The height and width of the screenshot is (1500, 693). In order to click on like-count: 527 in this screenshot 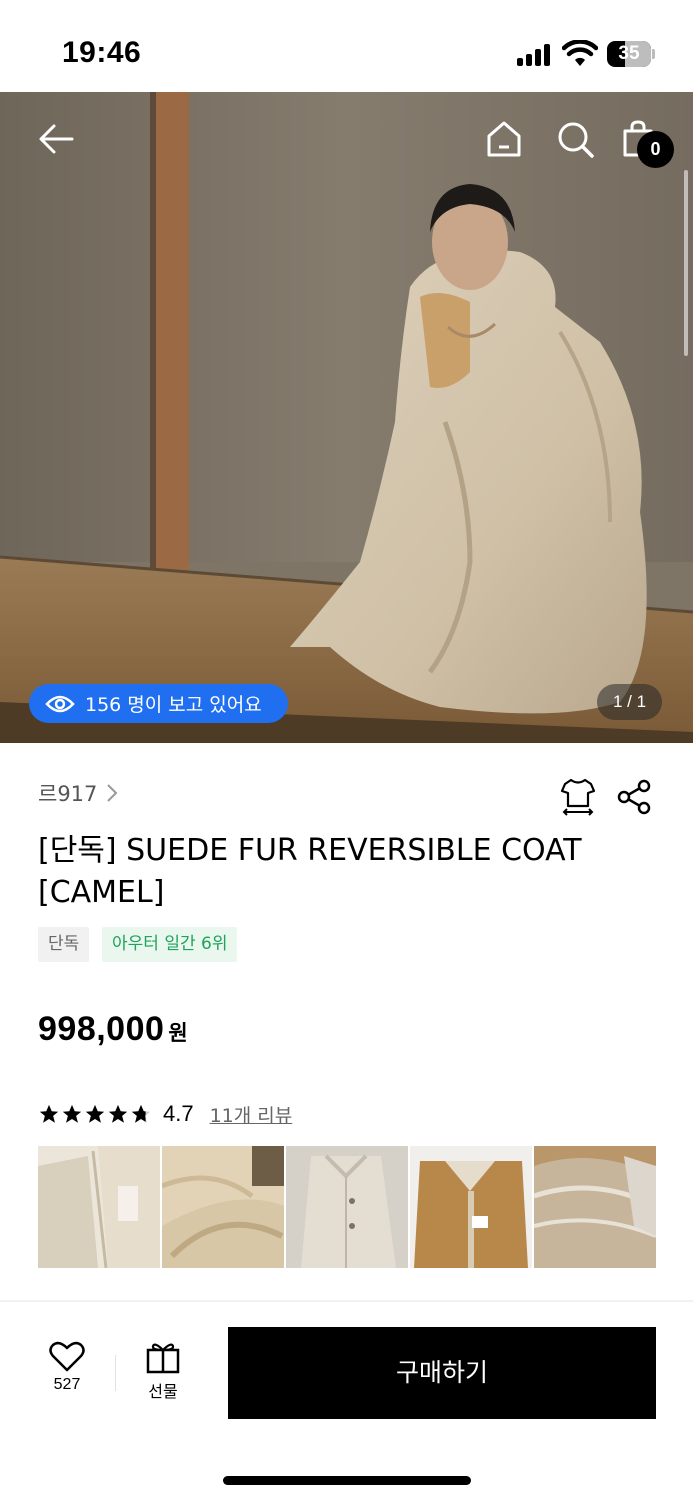, I will do `click(67, 1384)`.